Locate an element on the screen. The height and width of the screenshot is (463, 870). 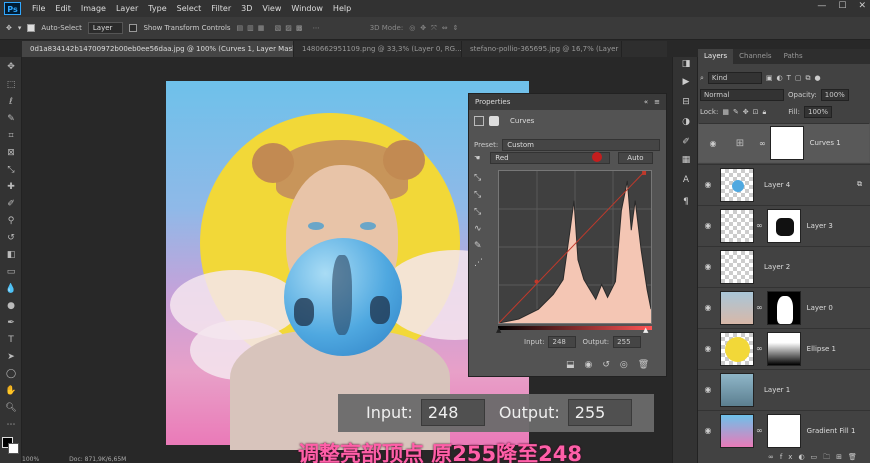
close-icon: ✕ is located at coordinates (862, 6).